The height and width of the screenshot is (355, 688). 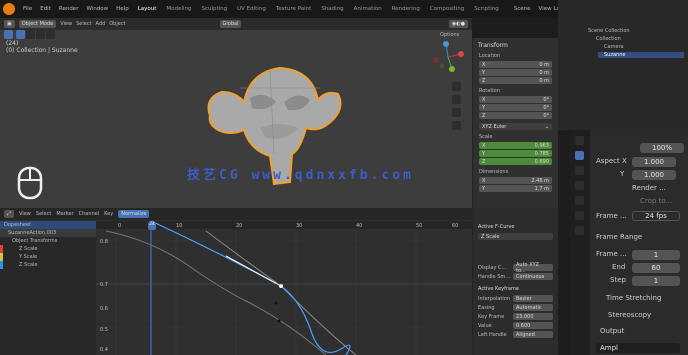 I want to click on render-tab-icon, so click(x=579, y=140).